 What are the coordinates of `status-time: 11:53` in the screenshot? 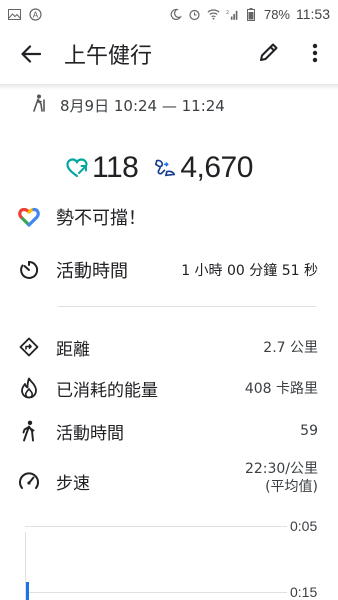 It's located at (313, 14).